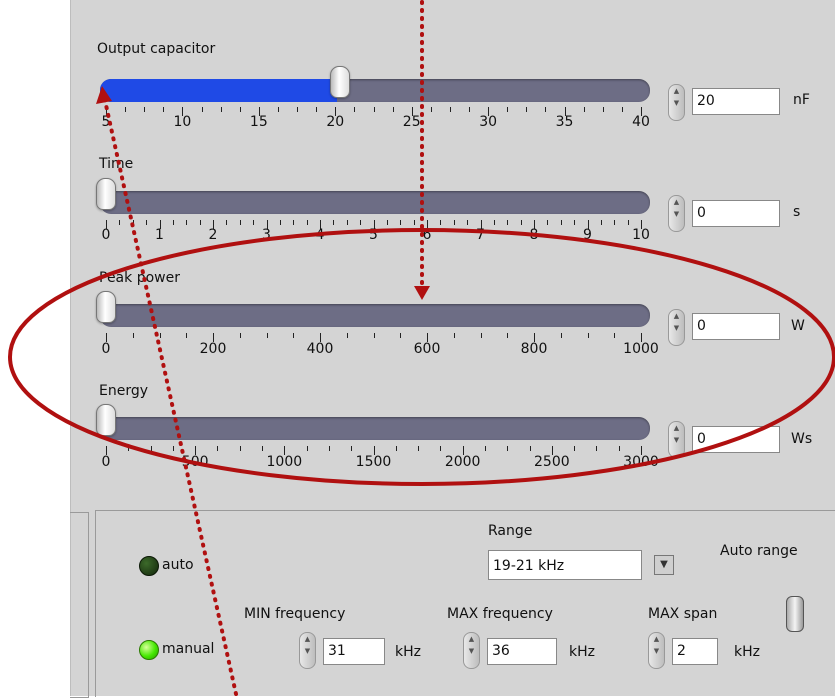 The height and width of the screenshot is (698, 835). What do you see at coordinates (552, 462) in the screenshot?
I see `tick-label: 2500` at bounding box center [552, 462].